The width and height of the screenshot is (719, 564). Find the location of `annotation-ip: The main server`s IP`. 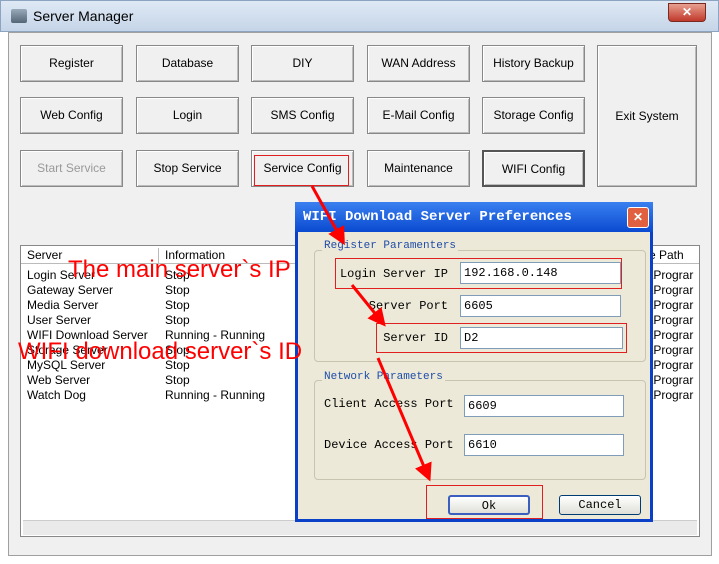

annotation-ip: The main server`s IP is located at coordinates (179, 269).